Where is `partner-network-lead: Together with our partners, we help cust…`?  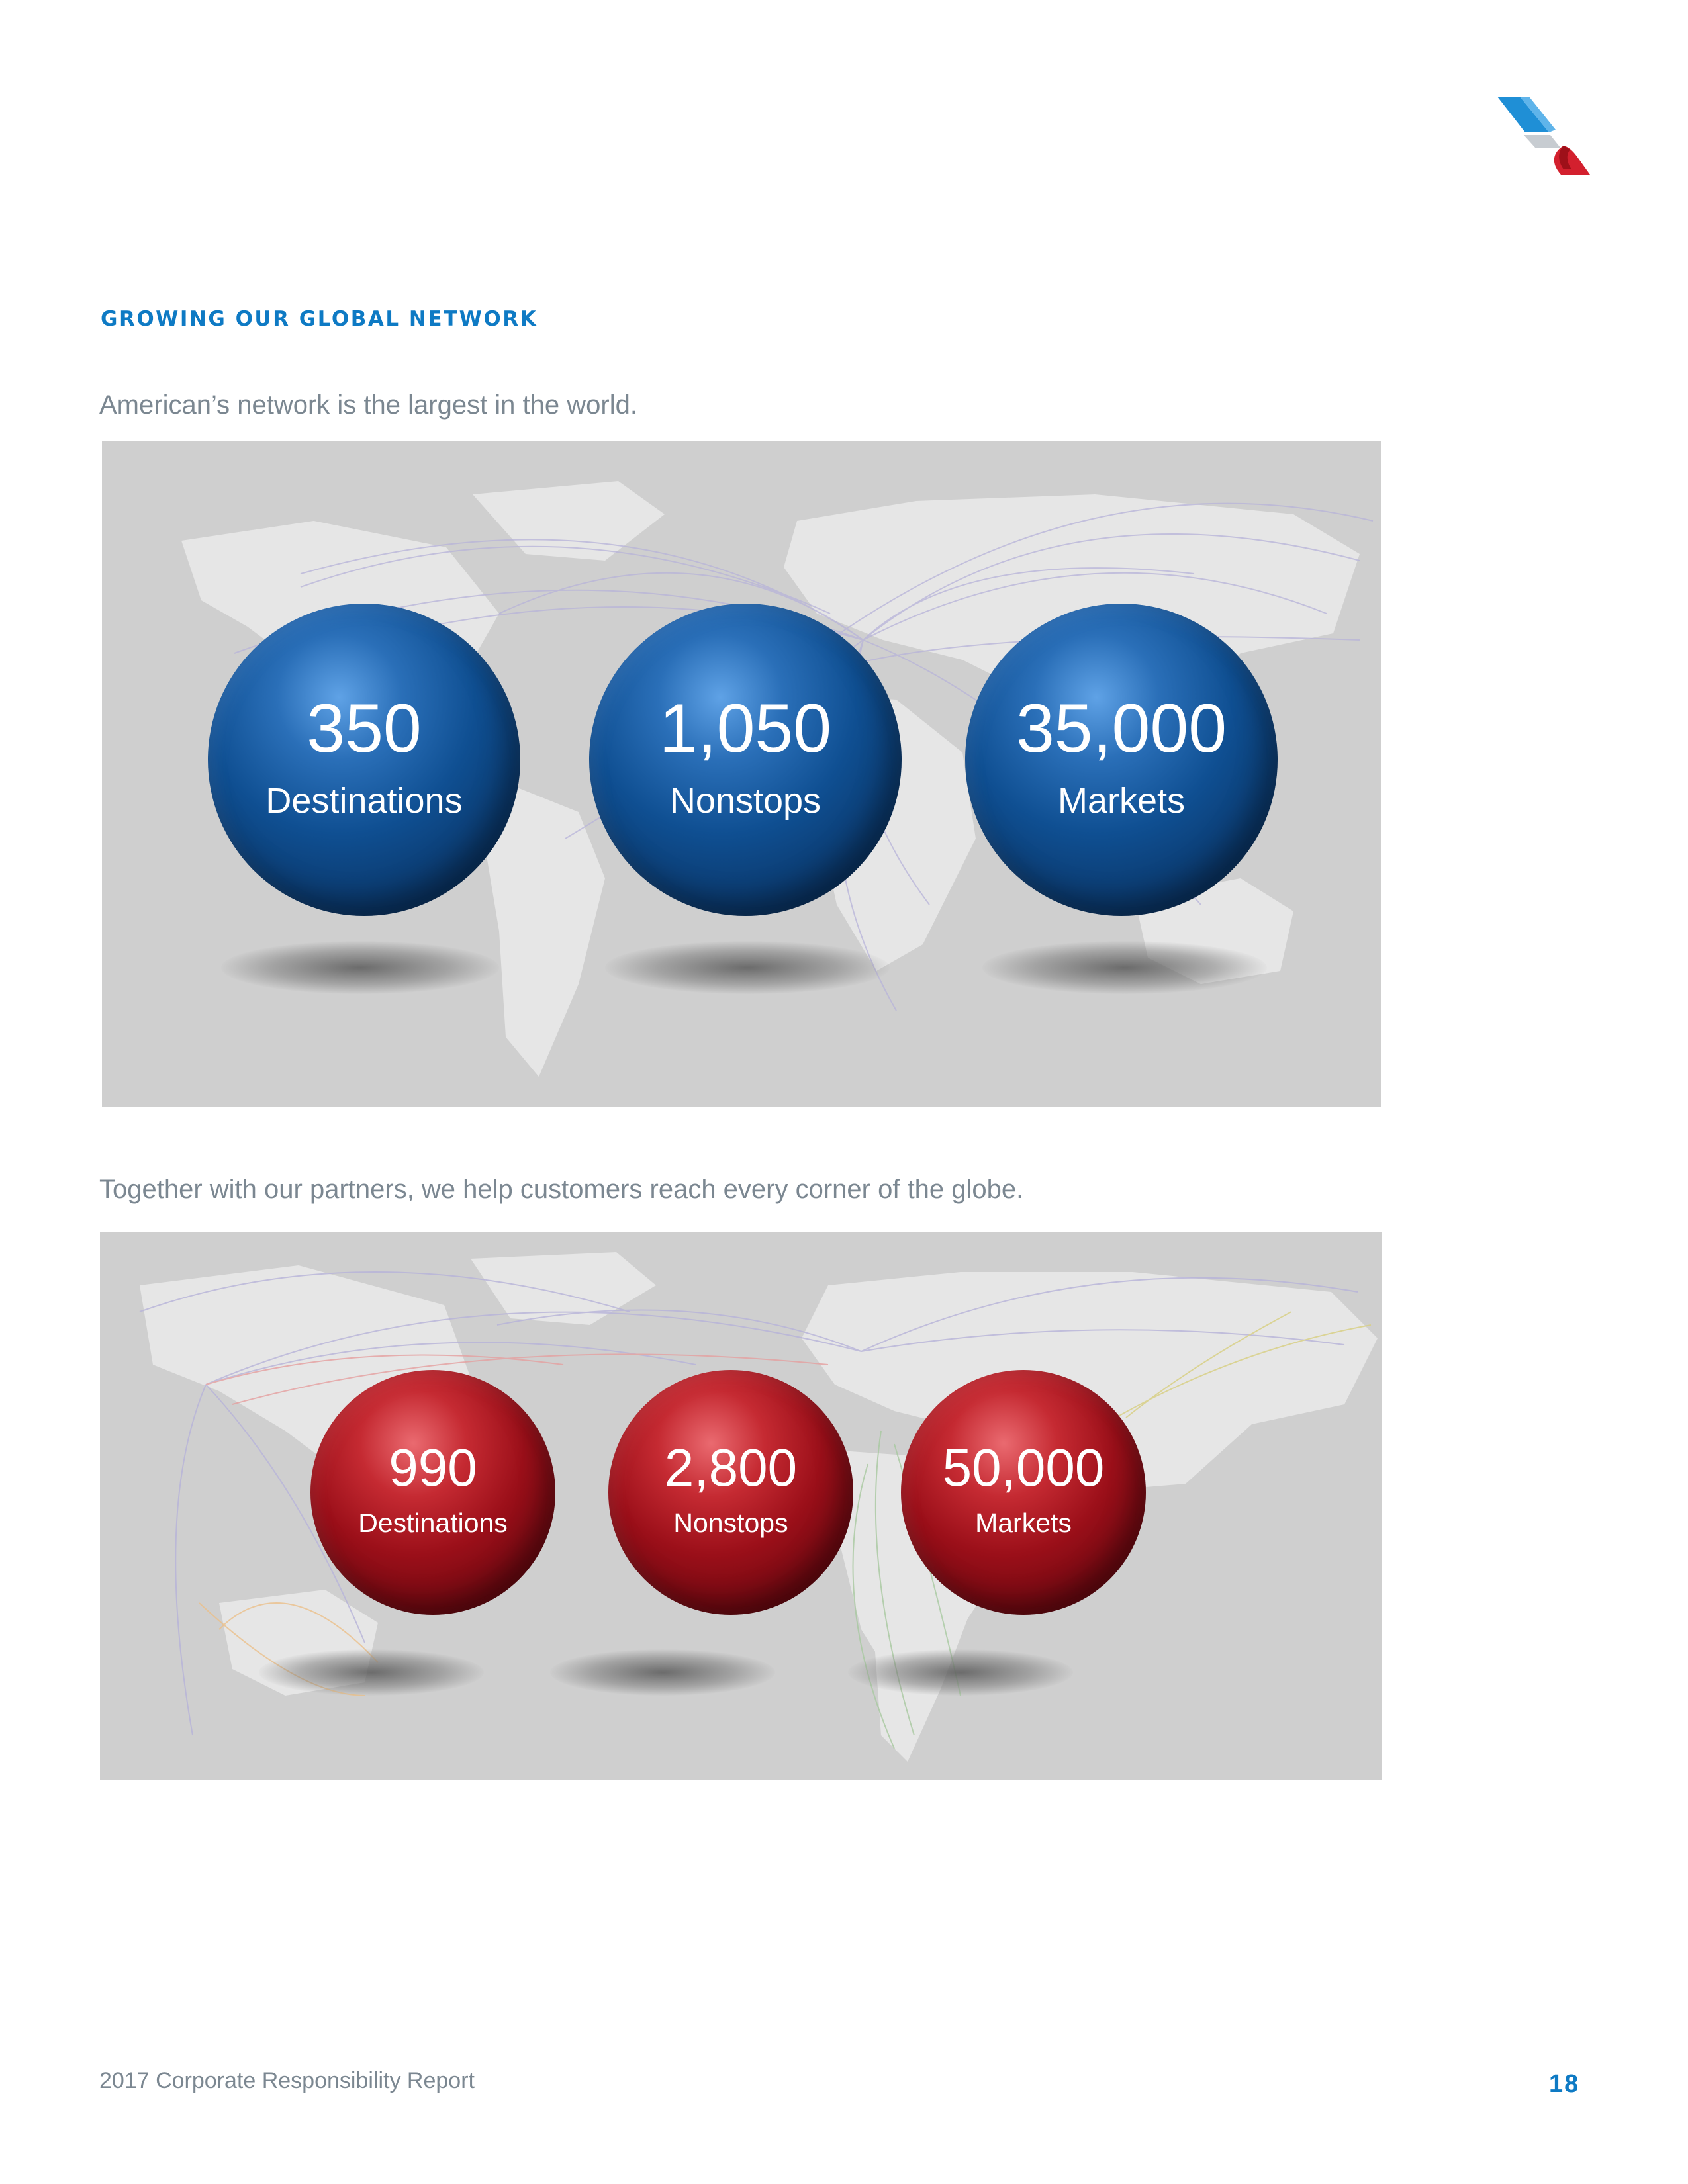
partner-network-lead: Together with our partners, we help cust… is located at coordinates (561, 1189).